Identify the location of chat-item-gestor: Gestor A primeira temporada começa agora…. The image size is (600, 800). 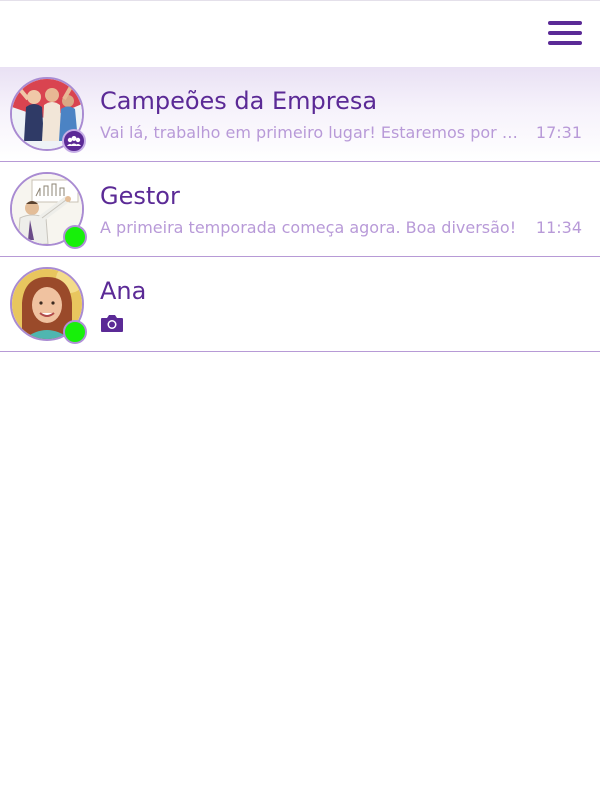
(300, 209).